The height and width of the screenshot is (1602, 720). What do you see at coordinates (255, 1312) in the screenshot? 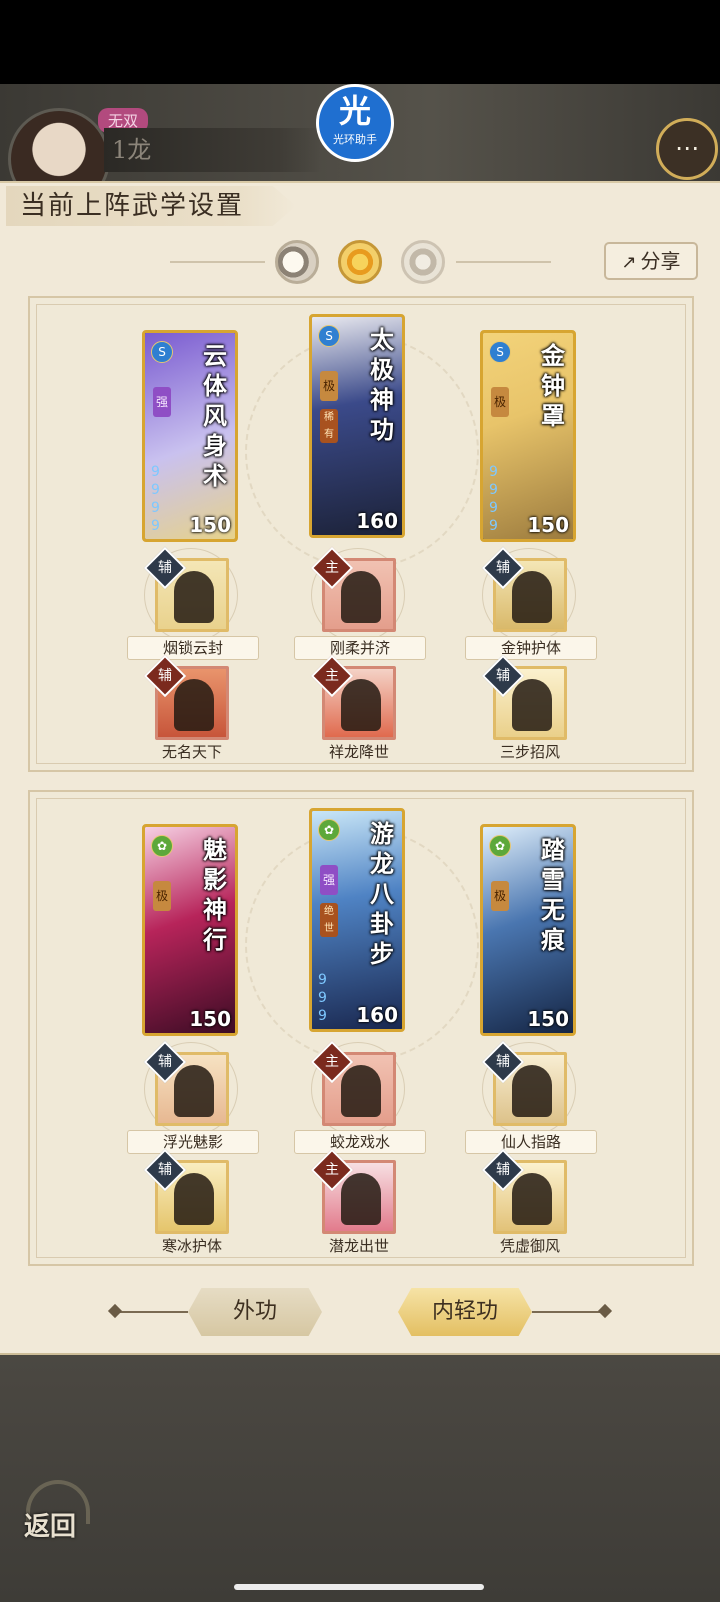
I see `tab-outer-skills: 外功` at bounding box center [255, 1312].